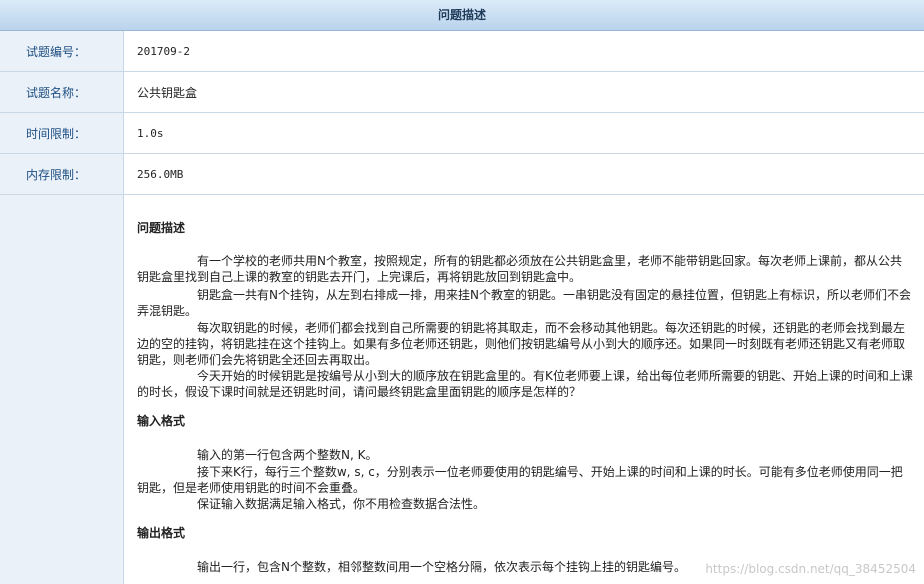 This screenshot has width=924, height=584. I want to click on section-title-output: 输出格式, so click(161, 533).